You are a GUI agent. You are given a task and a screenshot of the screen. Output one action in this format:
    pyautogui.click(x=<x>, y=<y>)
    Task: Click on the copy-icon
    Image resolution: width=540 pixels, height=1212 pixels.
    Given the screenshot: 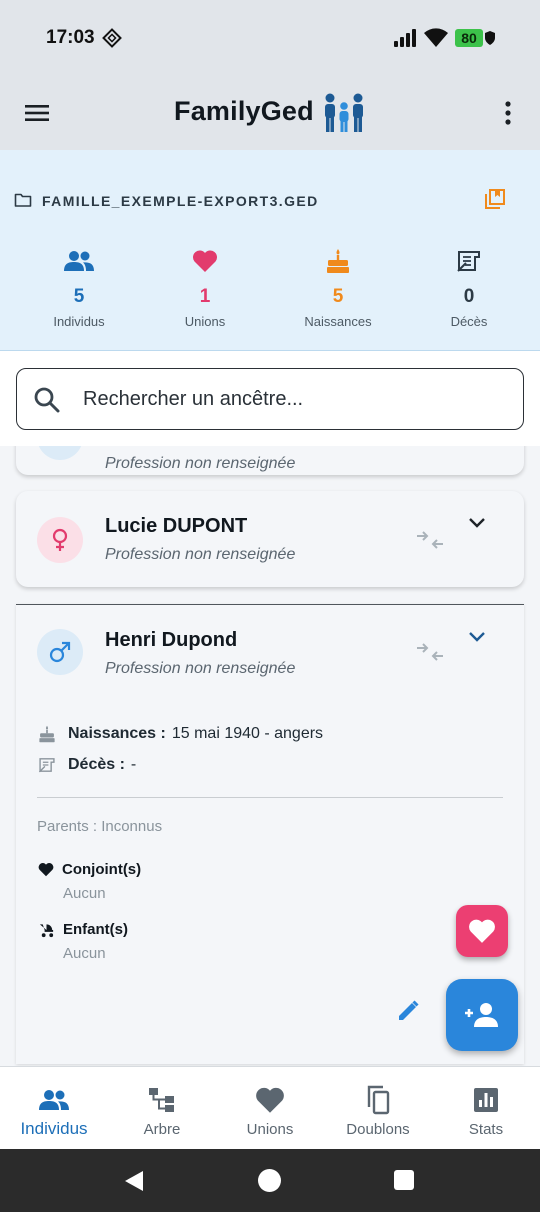 What is the action you would take?
    pyautogui.click(x=378, y=1100)
    